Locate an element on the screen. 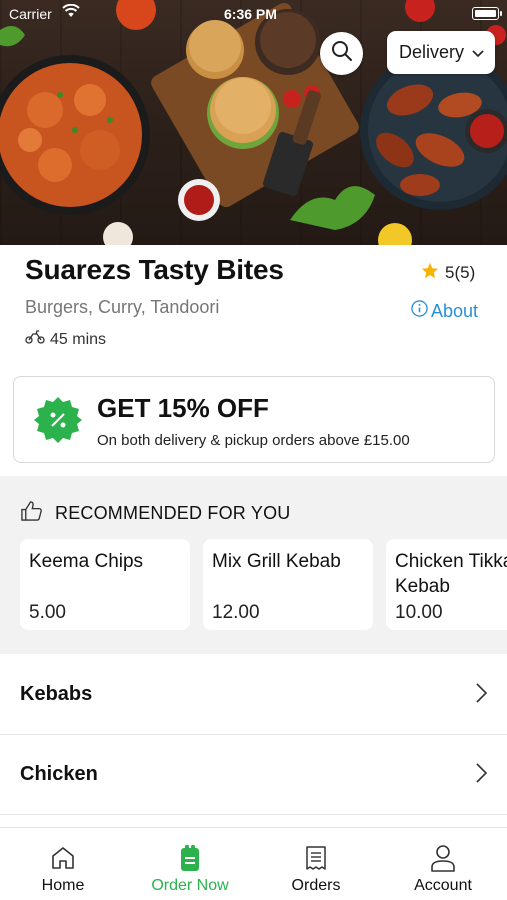  recommended-heading-text: RECOMMENDED FOR YOU is located at coordinates (173, 513).